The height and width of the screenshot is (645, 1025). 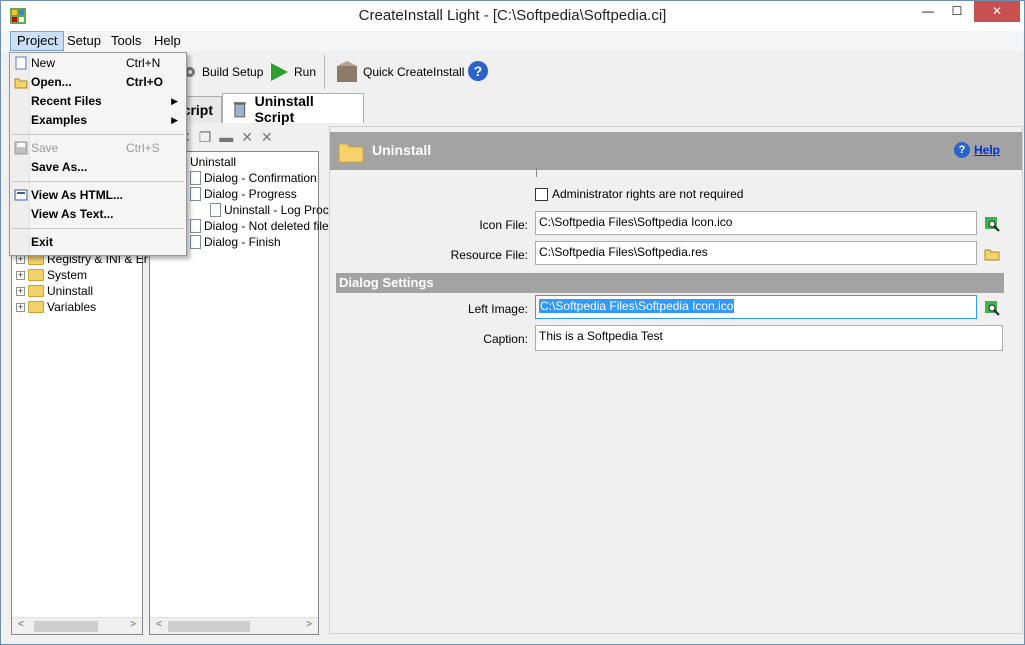 What do you see at coordinates (98, 242) in the screenshot?
I see `menu-item-exit: Exit` at bounding box center [98, 242].